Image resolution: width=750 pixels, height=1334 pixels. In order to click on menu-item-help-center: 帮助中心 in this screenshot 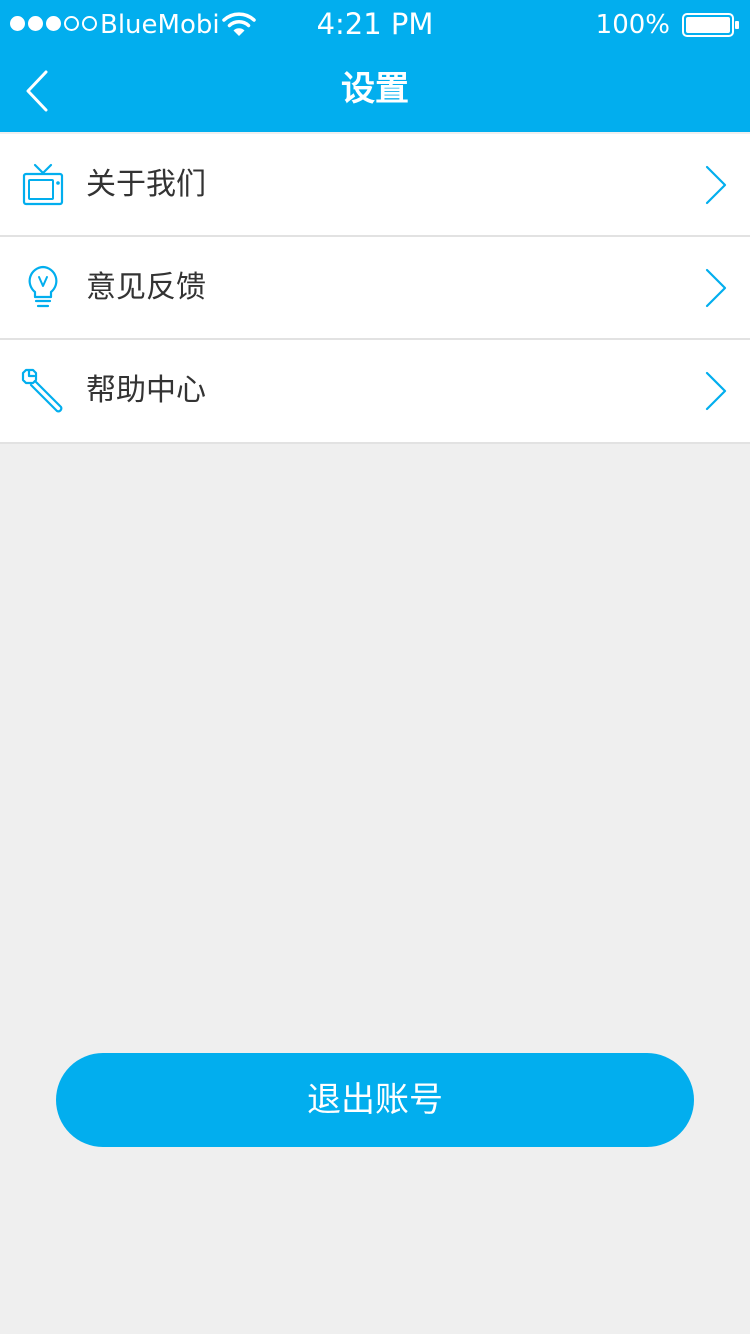, I will do `click(375, 391)`.